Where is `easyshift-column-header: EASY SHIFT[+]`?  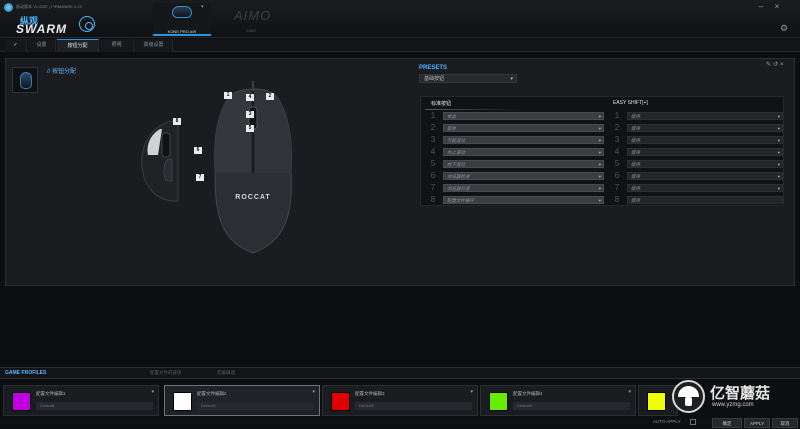 easyshift-column-header: EASY SHIFT[+] is located at coordinates (630, 103).